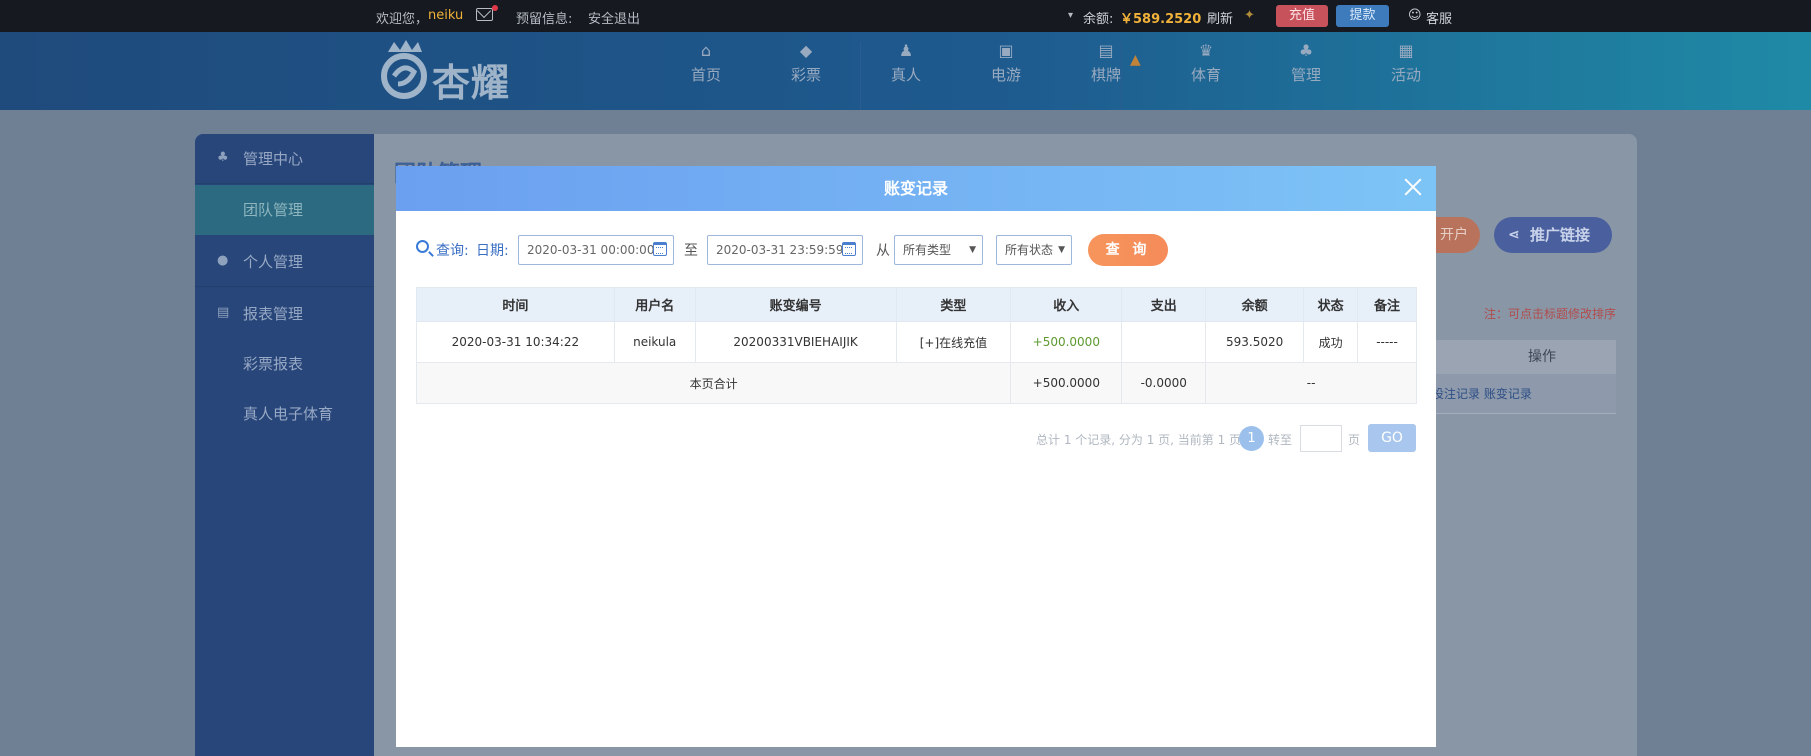  What do you see at coordinates (1415, 15) in the screenshot?
I see `chat-icon: ☺` at bounding box center [1415, 15].